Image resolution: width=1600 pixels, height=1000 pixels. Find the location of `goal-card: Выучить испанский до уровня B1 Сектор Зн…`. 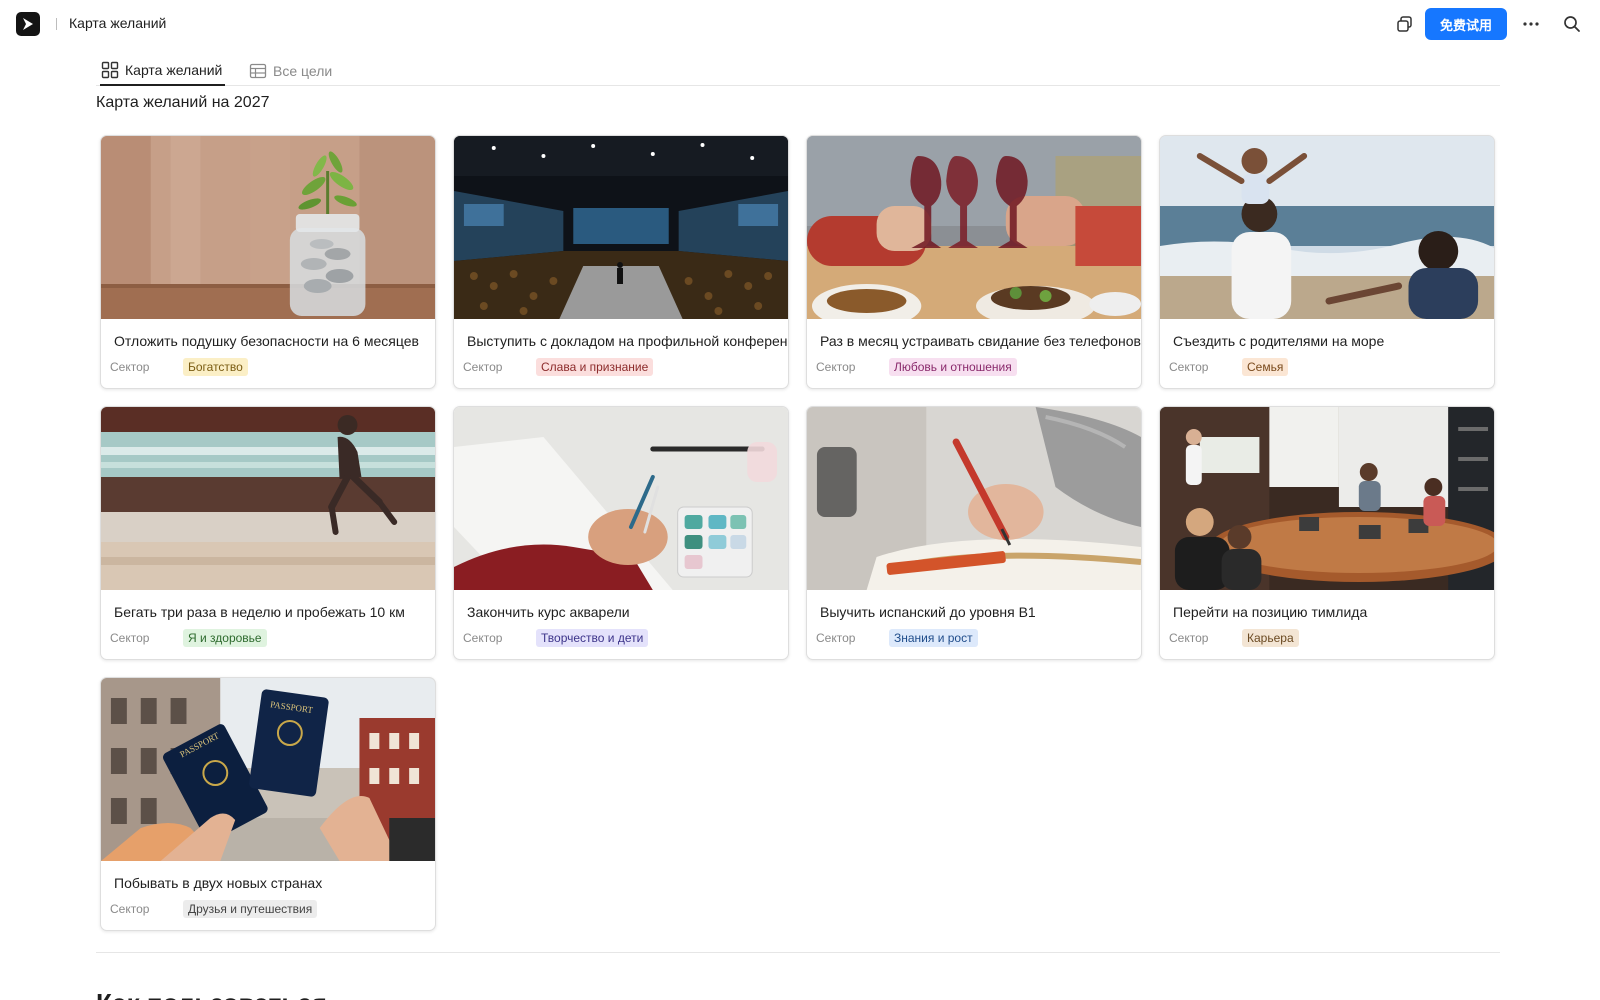

goal-card: Выучить испанский до уровня B1 Сектор Зн… is located at coordinates (974, 533).